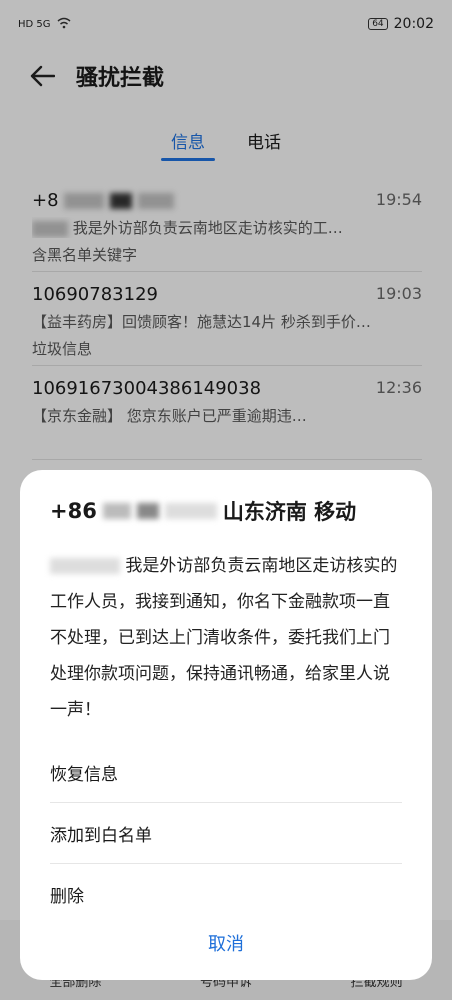 The width and height of the screenshot is (452, 1000). I want to click on delete-button: 删除, so click(226, 894).